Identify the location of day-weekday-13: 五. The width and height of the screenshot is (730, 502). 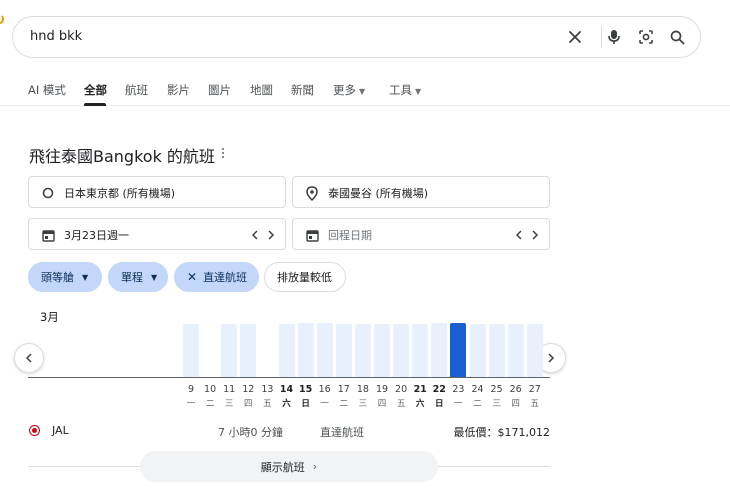
(267, 404).